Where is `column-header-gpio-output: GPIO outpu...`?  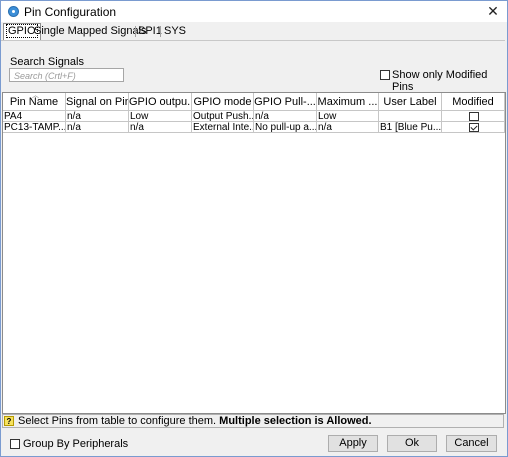 column-header-gpio-output: GPIO outpu... is located at coordinates (160, 102).